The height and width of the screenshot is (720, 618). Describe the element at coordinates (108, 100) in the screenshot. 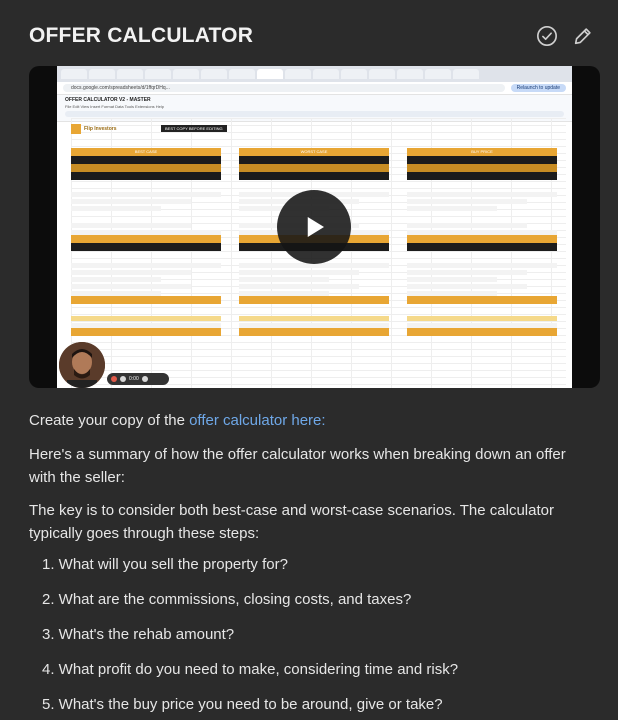

I see `doc-name: OFFER CALCULATOR V2 - MASTER` at that location.